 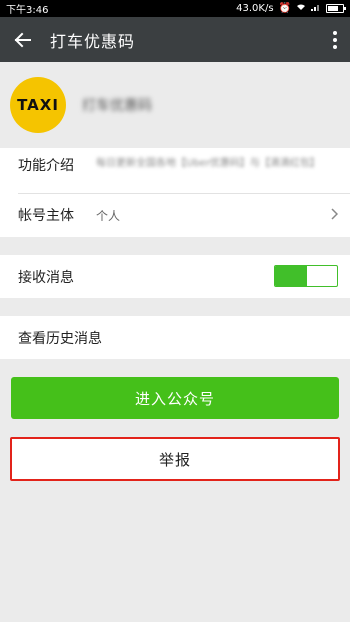 What do you see at coordinates (284, 8) in the screenshot?
I see `alarm-icon: ⏰` at bounding box center [284, 8].